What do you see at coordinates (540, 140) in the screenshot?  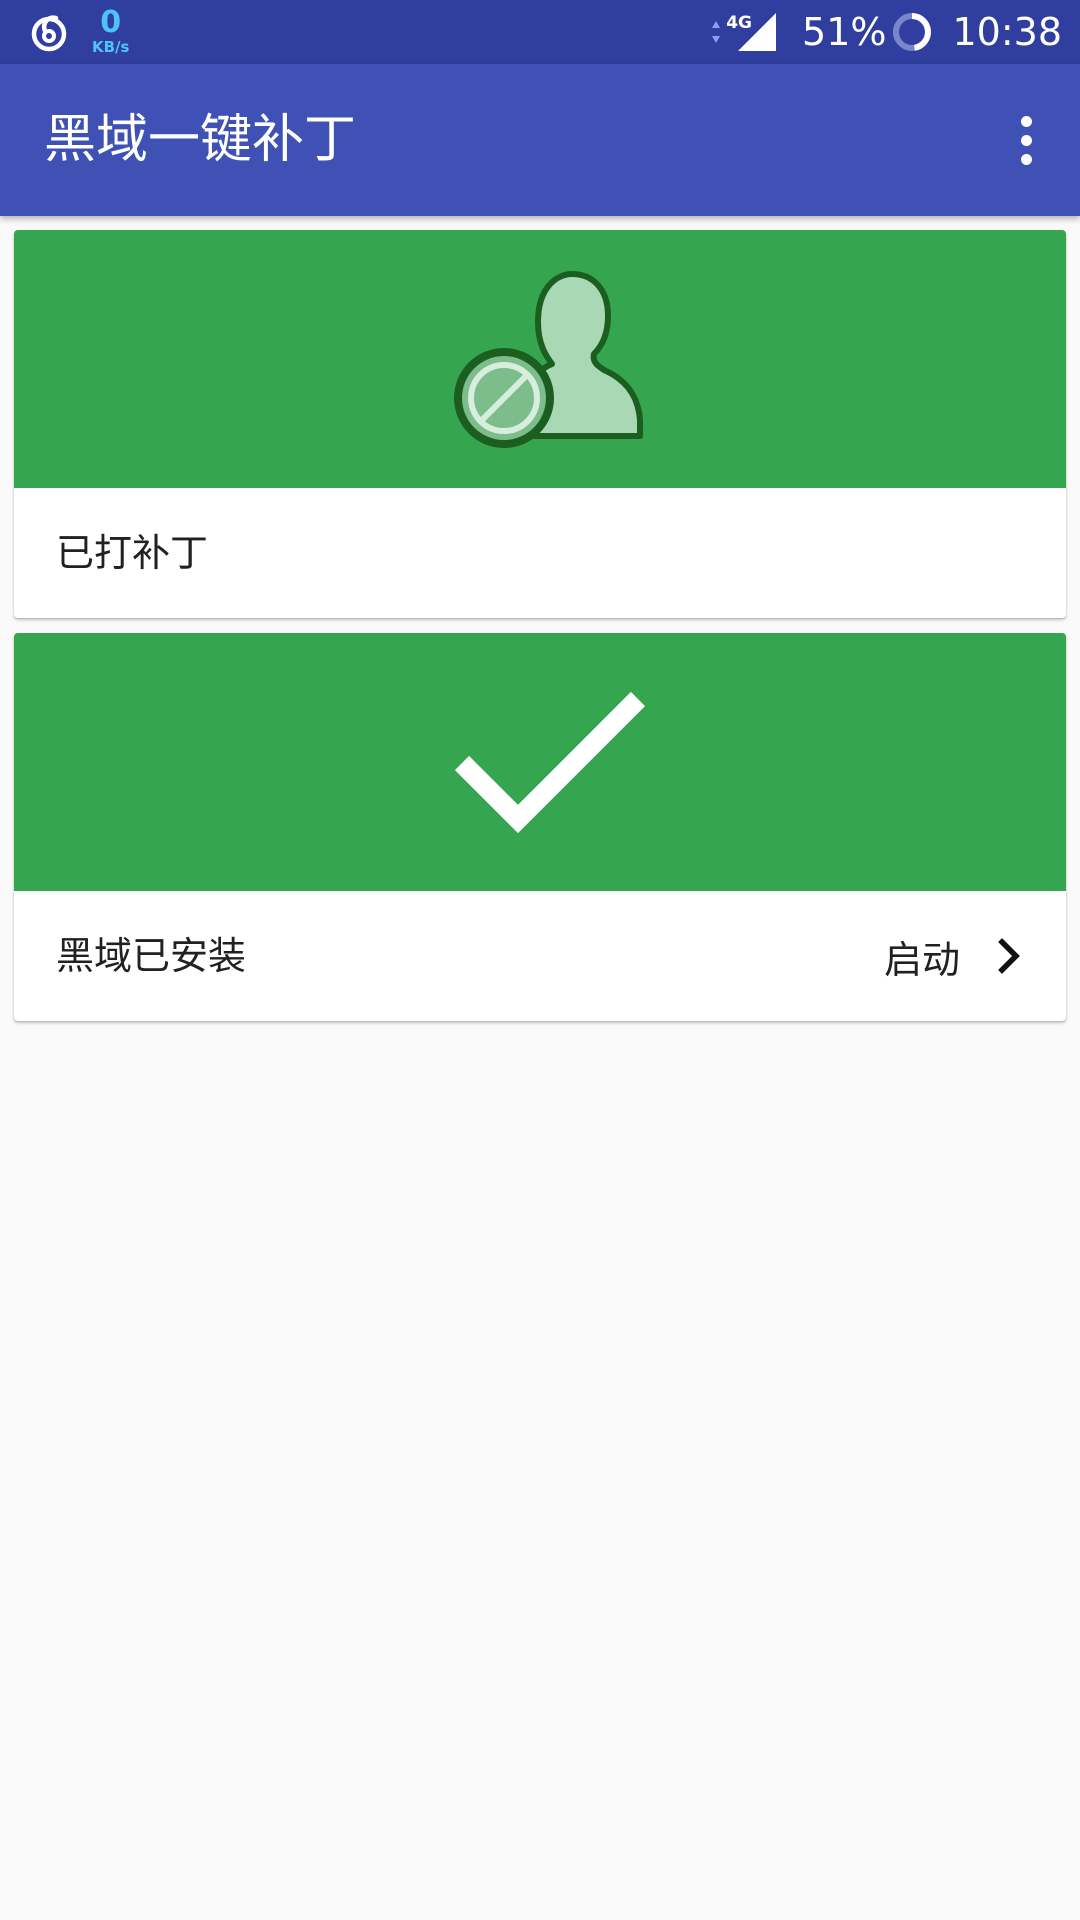 I see `app-bar: 黑域一键补丁` at bounding box center [540, 140].